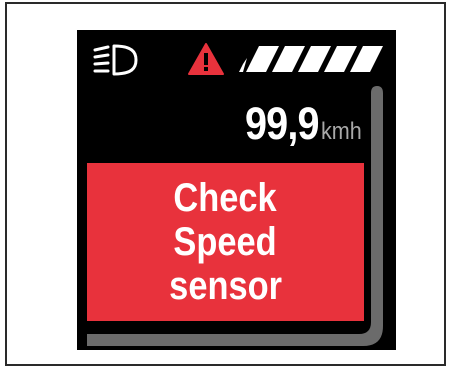  What do you see at coordinates (341, 131) in the screenshot?
I see `speed-unit: kmh` at bounding box center [341, 131].